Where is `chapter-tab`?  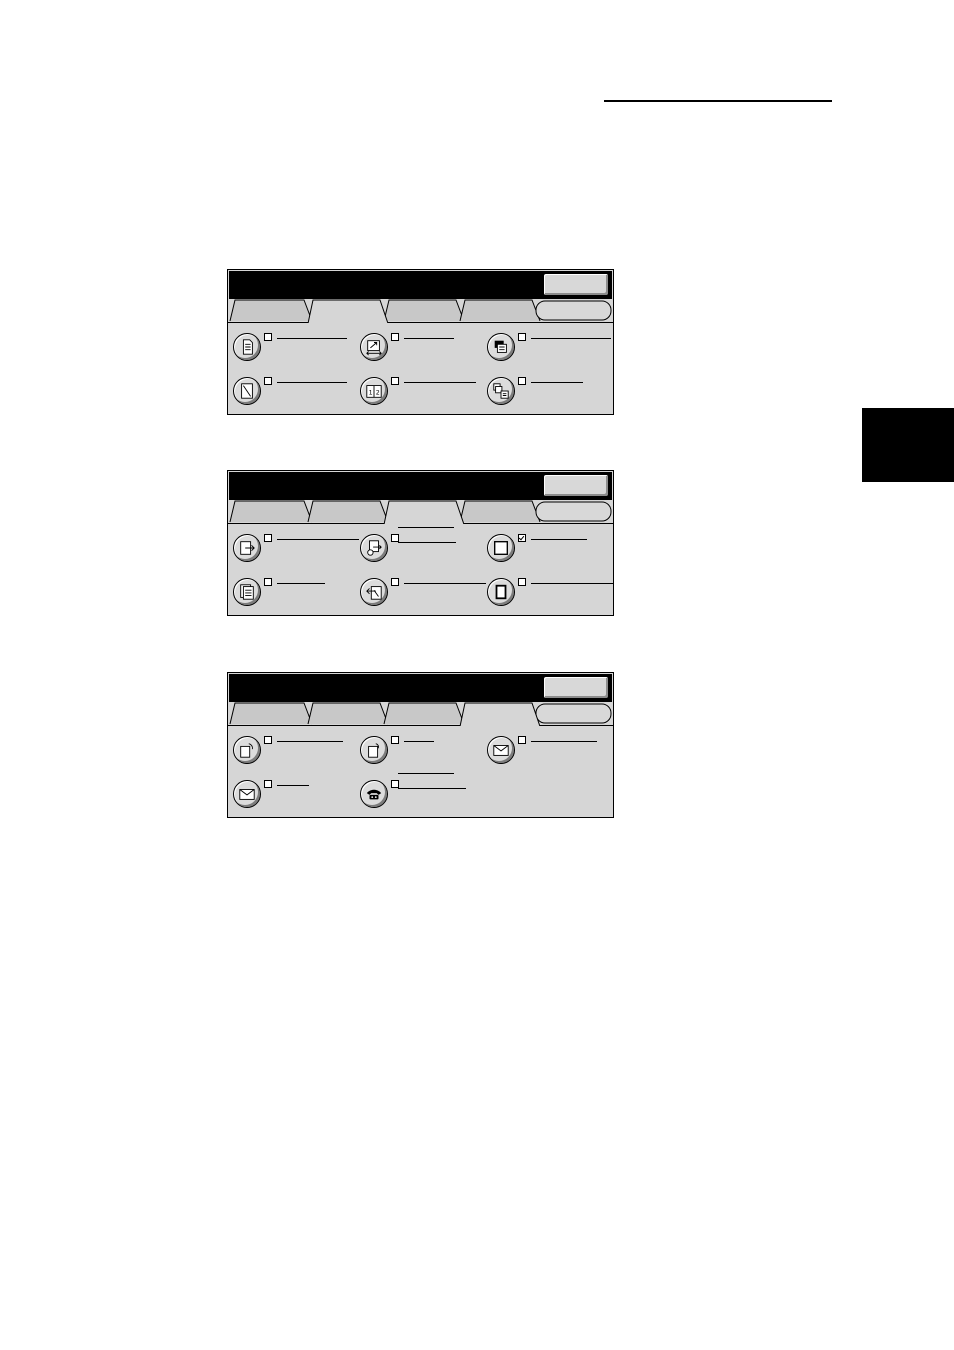 chapter-tab is located at coordinates (908, 445).